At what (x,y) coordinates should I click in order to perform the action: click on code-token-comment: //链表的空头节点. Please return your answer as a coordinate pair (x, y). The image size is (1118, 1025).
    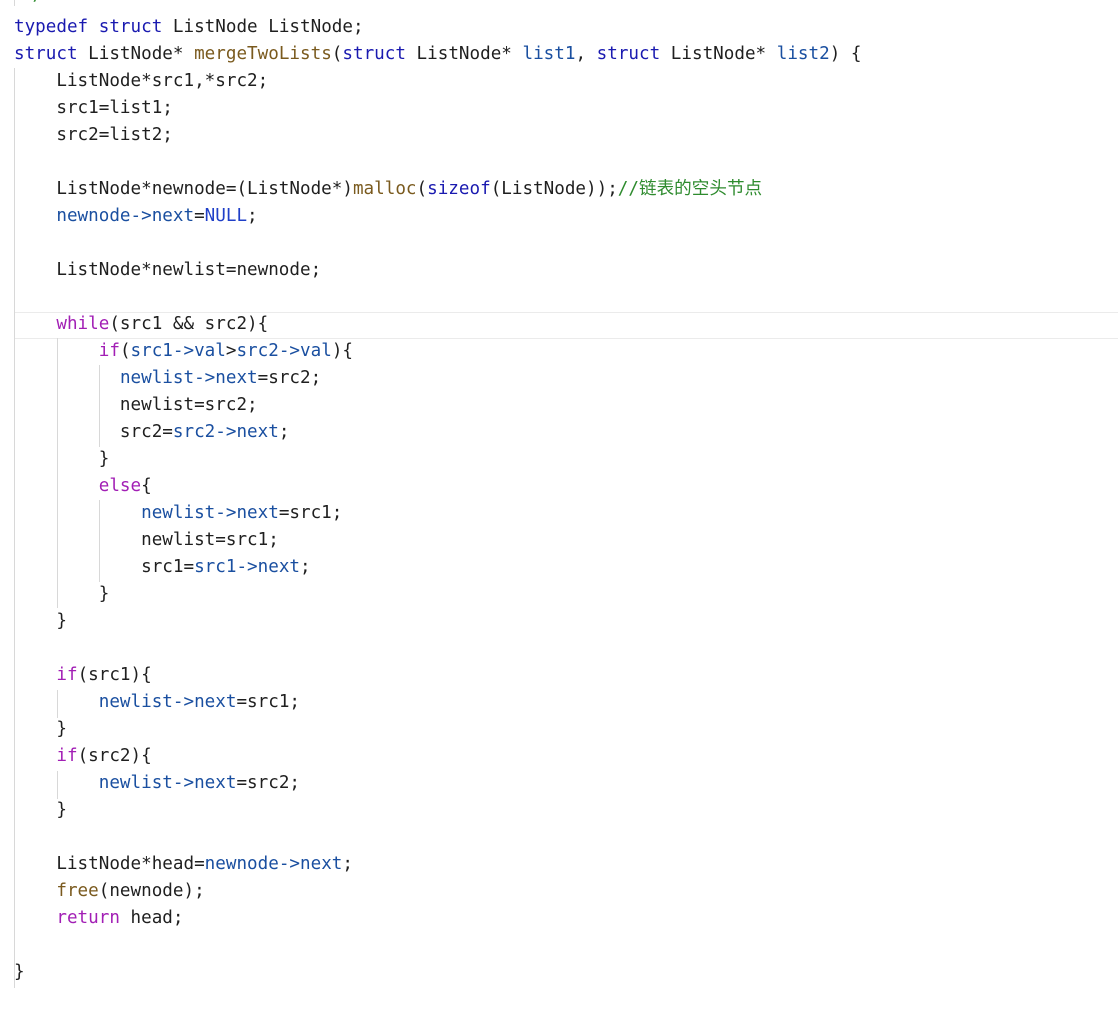
    Looking at the image, I should click on (690, 189).